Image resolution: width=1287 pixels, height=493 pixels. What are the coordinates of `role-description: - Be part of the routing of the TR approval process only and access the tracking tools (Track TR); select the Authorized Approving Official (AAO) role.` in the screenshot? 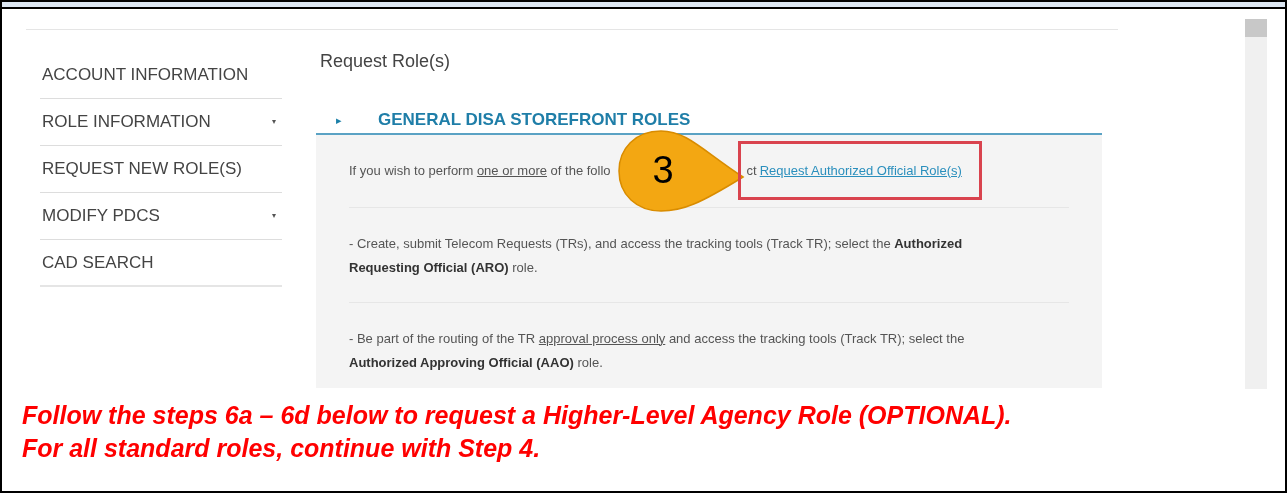 It's located at (657, 350).